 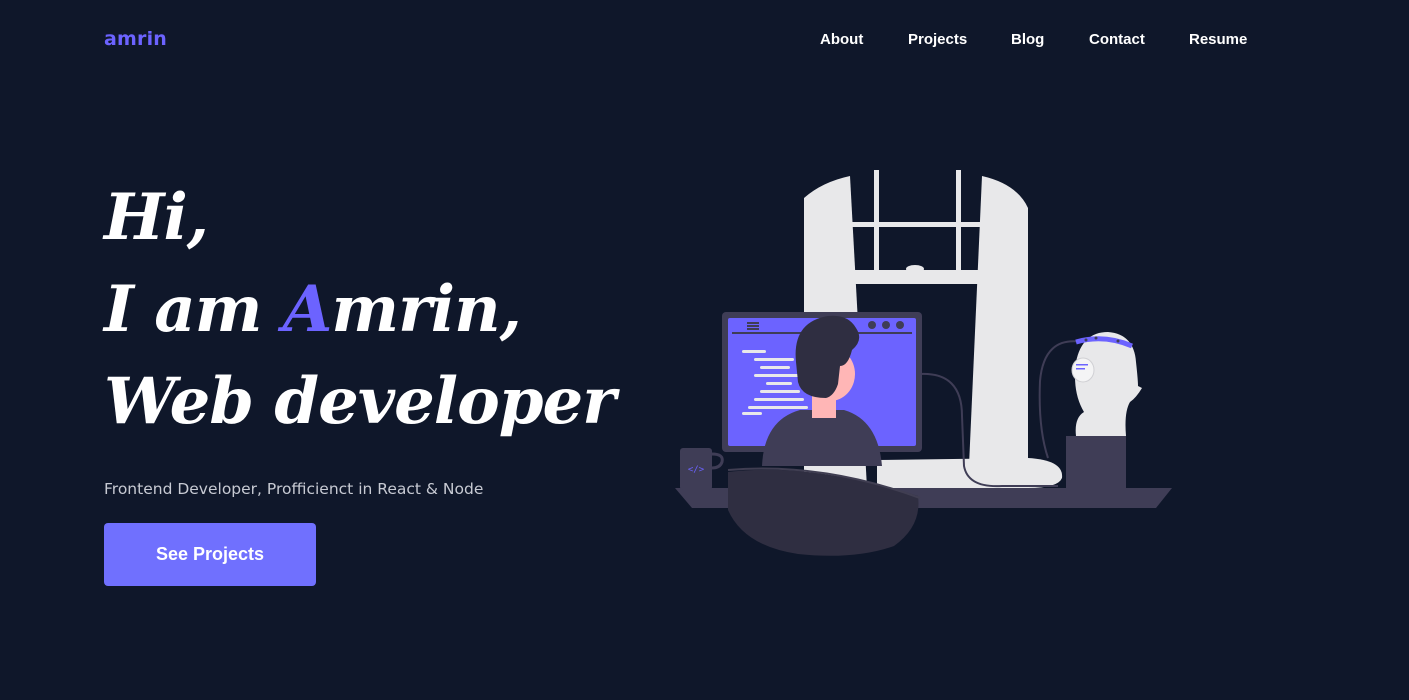 I want to click on hero-heading: Hi, I am Amrin, Web developer, so click(x=360, y=310).